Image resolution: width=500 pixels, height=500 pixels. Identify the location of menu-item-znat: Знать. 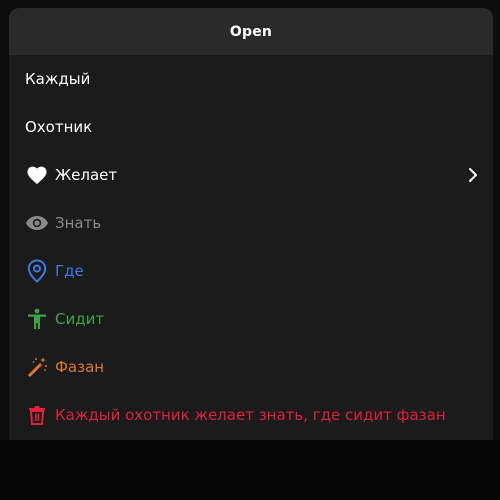
(251, 223).